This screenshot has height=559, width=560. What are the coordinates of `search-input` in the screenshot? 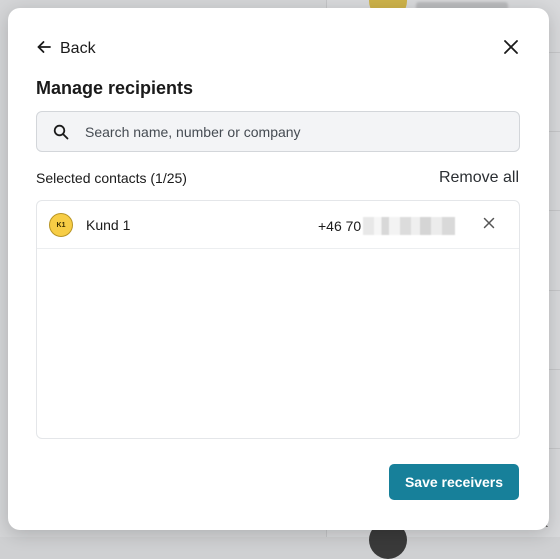 It's located at (302, 131).